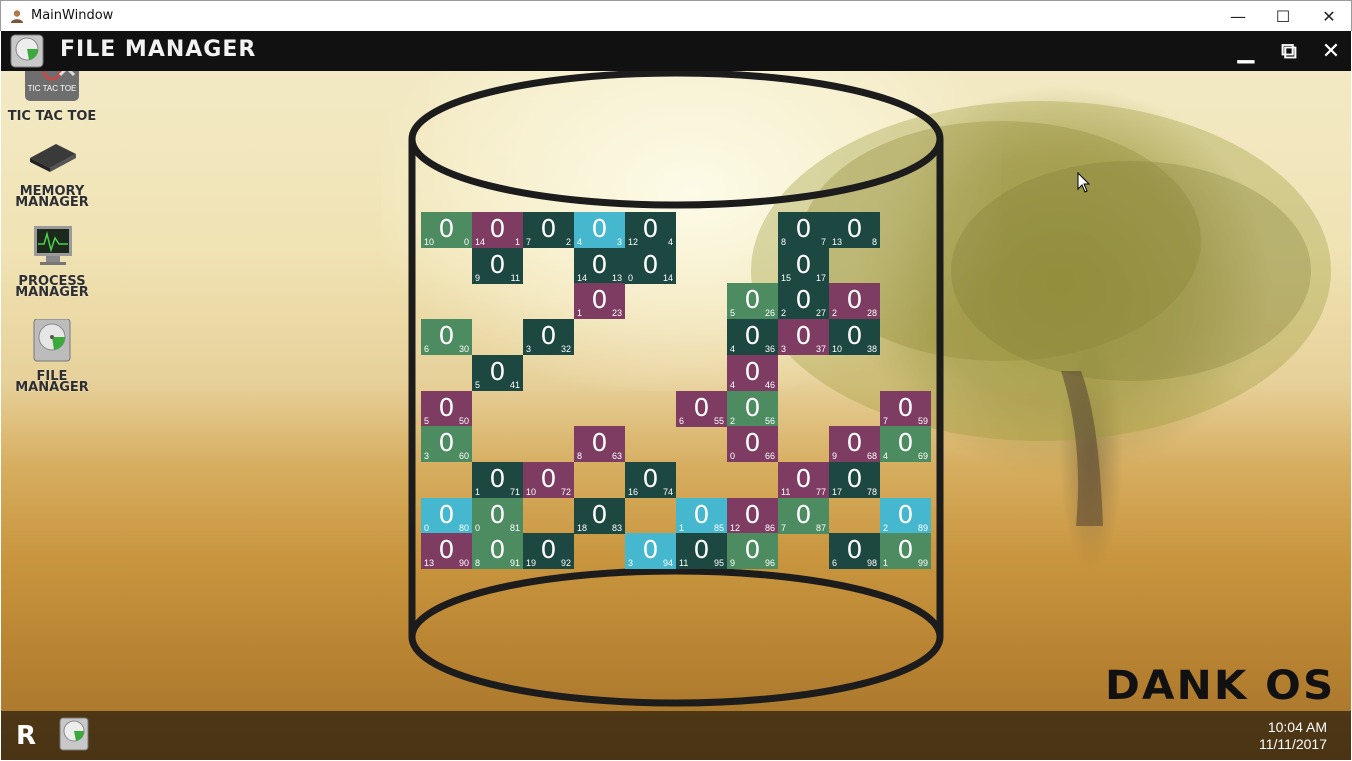 The image size is (1352, 761). I want to click on cell-left-index: 13, so click(429, 563).